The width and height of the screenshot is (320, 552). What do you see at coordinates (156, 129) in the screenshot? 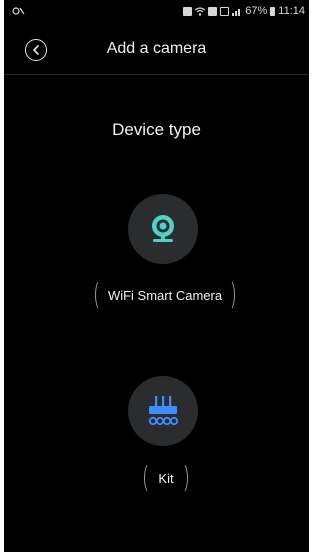
I see `section-title: Device type` at bounding box center [156, 129].